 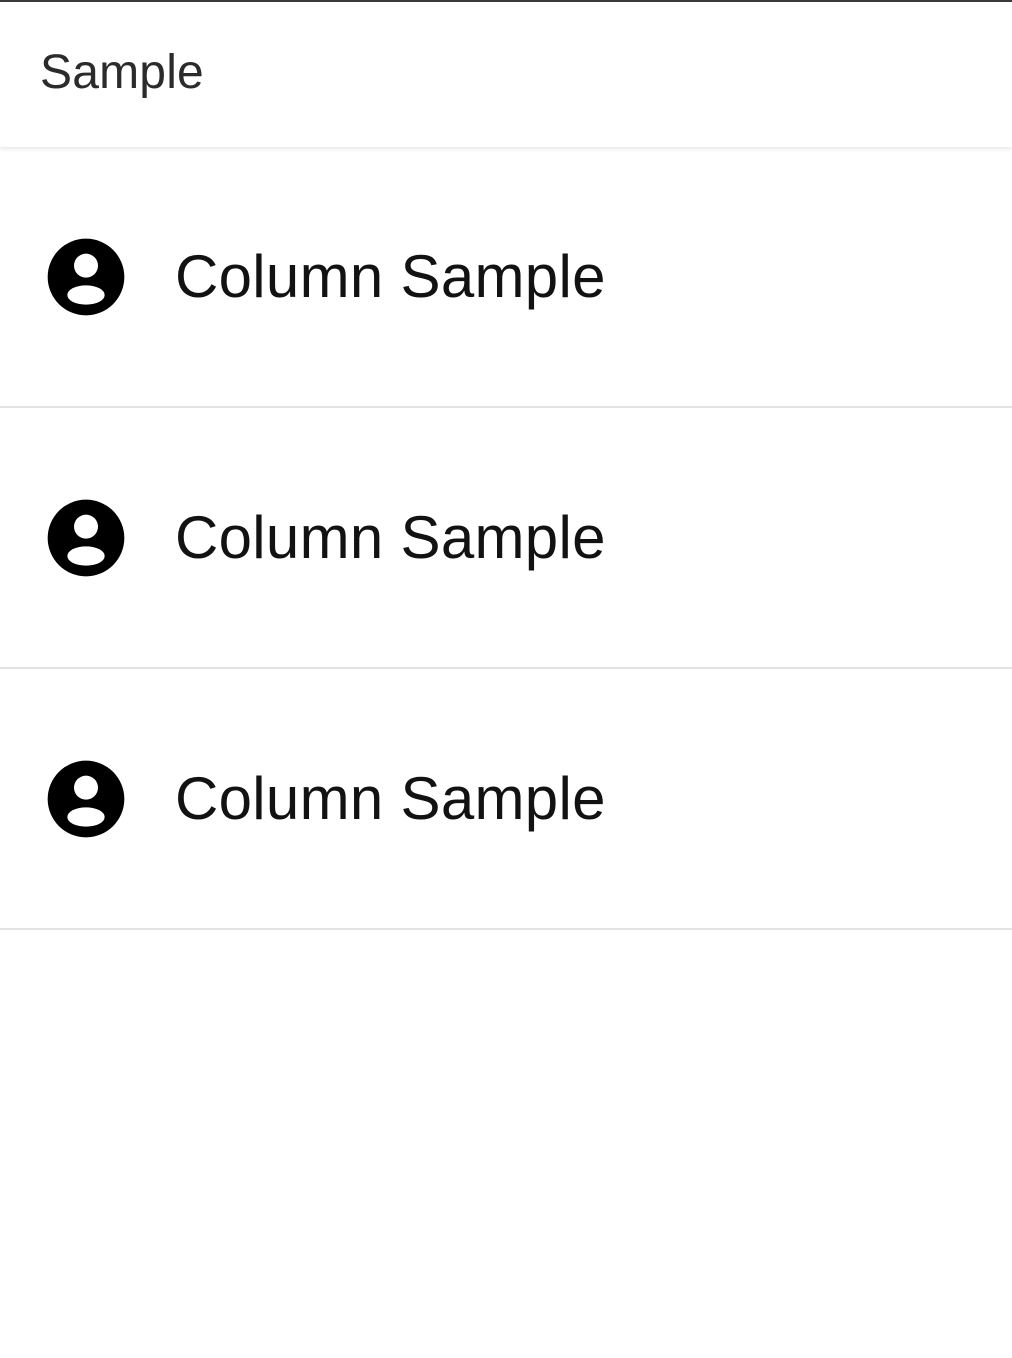 I want to click on app-bar-title: Sample, so click(x=122, y=72).